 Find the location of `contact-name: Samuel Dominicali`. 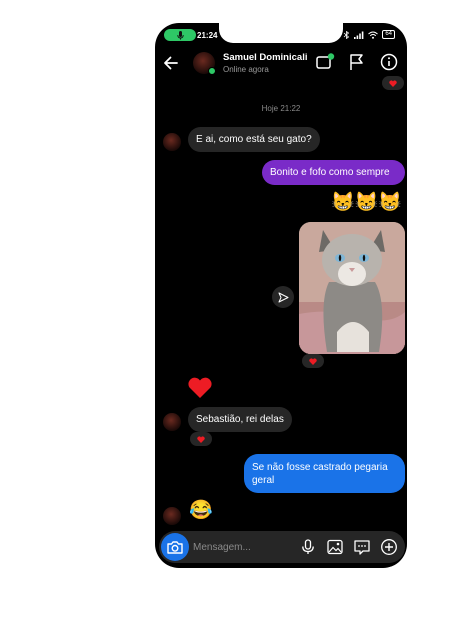

contact-name: Samuel Dominicali is located at coordinates (265, 57).